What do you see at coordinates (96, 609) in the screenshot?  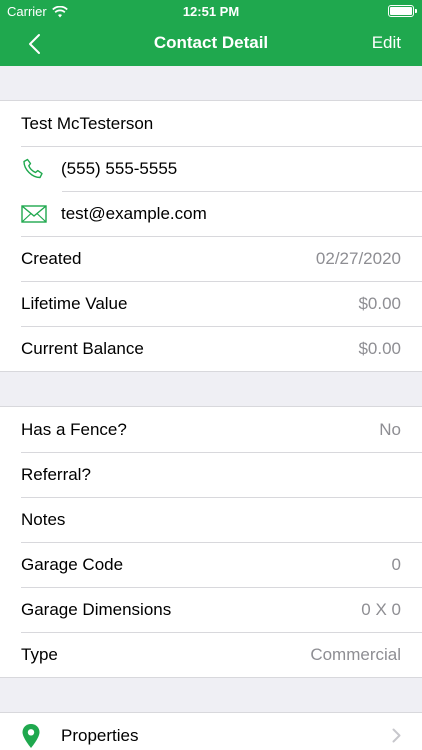 I see `garage-dimensions-label: Garage Dimensions` at bounding box center [96, 609].